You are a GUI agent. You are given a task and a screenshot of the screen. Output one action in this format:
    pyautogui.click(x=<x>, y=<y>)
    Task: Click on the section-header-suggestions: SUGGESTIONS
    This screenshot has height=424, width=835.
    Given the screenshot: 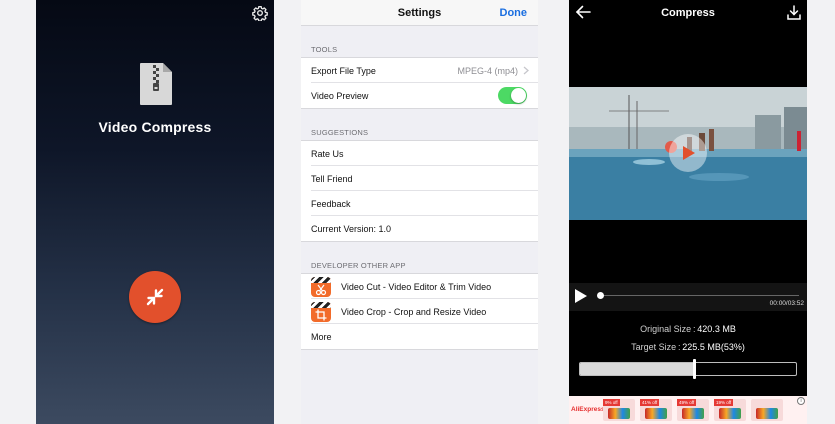 What is the action you would take?
    pyautogui.click(x=340, y=132)
    